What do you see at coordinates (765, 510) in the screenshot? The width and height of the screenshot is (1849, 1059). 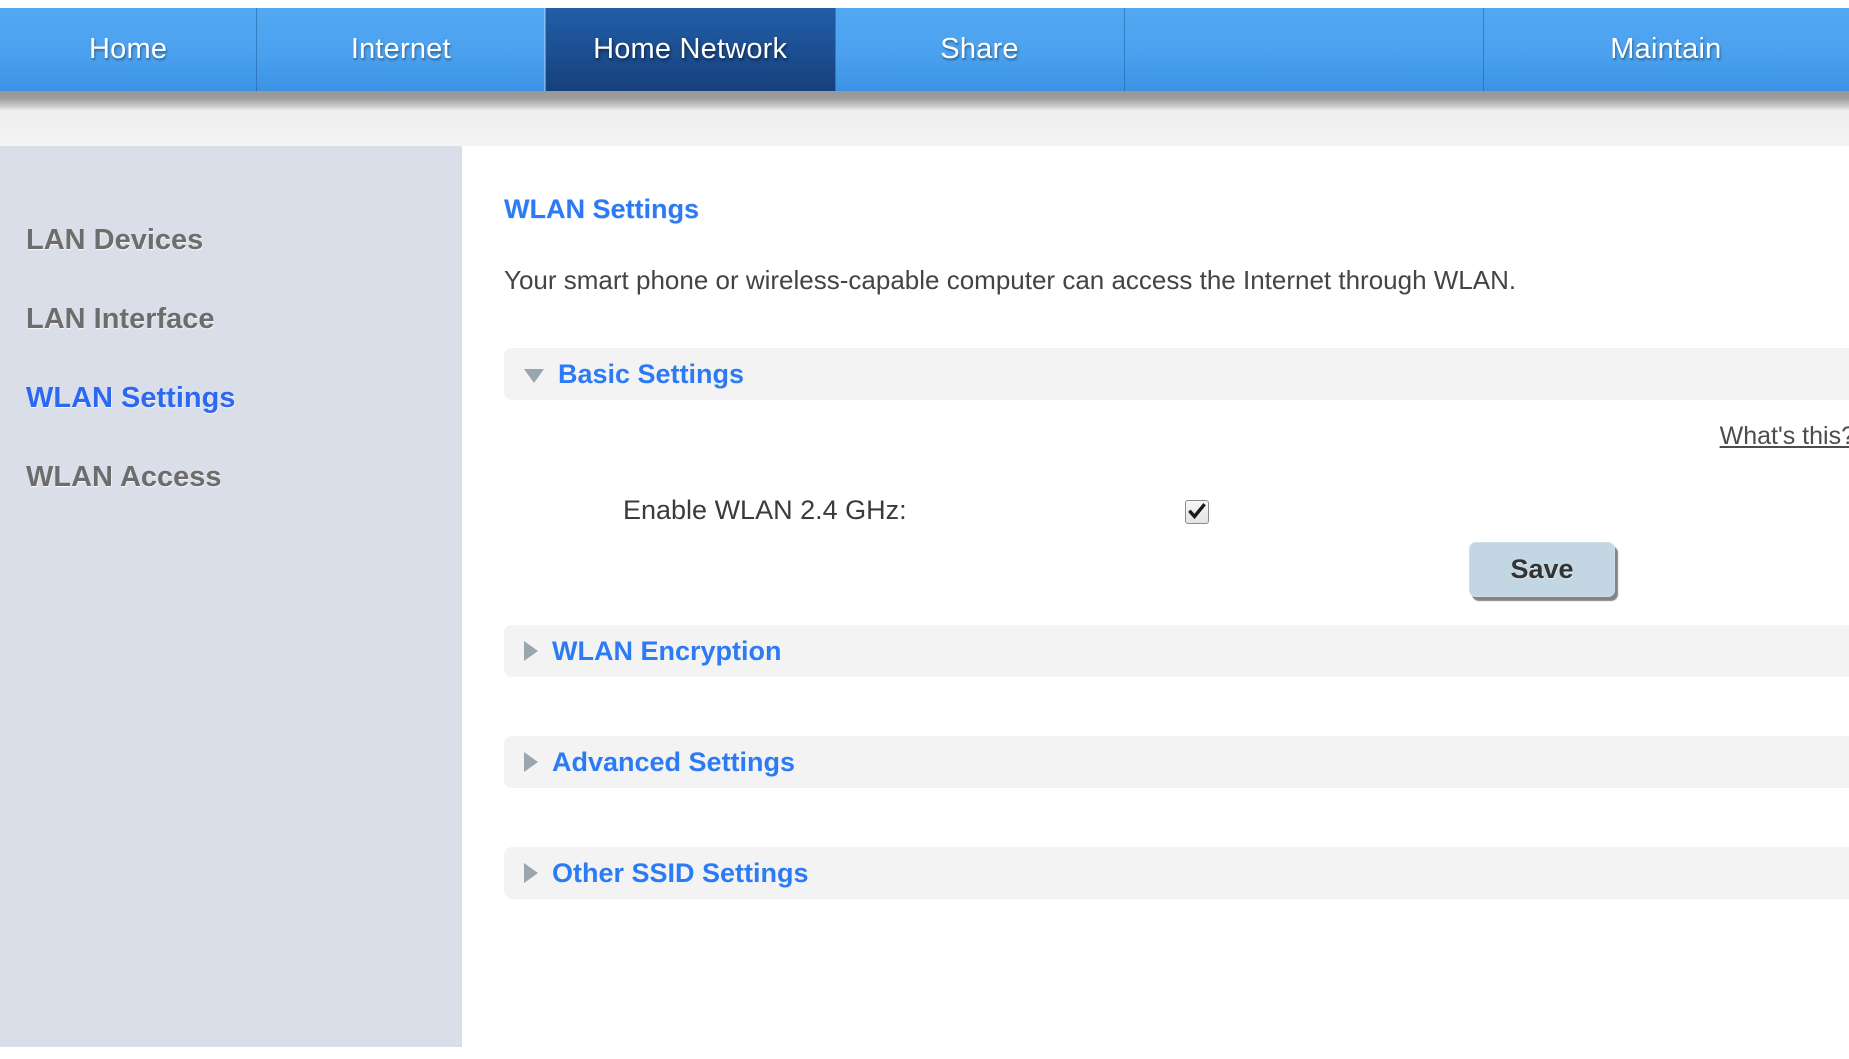 I see `enable-wlan-label: Enable WLAN 2.4 GHz:` at bounding box center [765, 510].